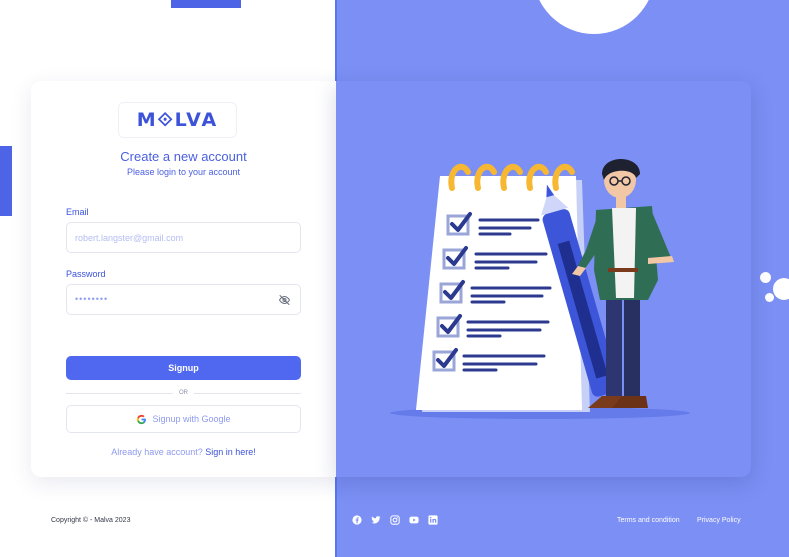  I want to click on signin-prompt: Already have account? Sign in here!, so click(183, 452).